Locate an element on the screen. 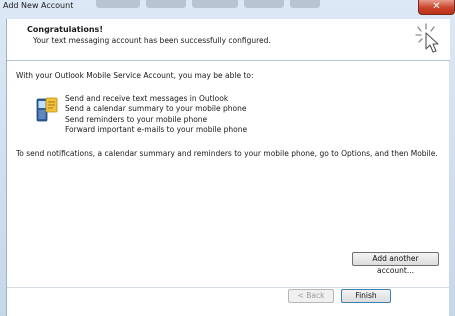 This screenshot has width=455, height=316. close-button: ✕ is located at coordinates (436, 7).